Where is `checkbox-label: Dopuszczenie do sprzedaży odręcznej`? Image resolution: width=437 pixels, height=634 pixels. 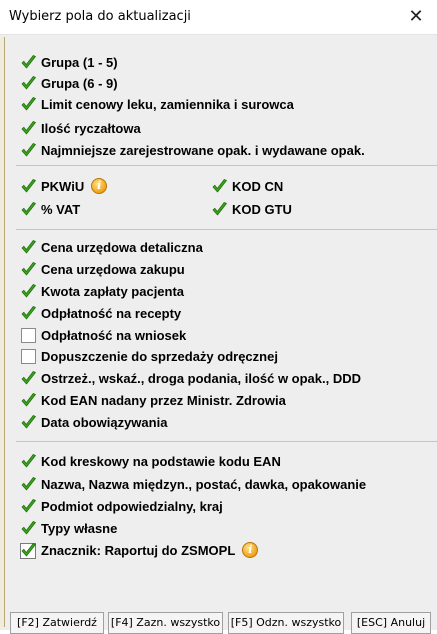
checkbox-label: Dopuszczenie do sprzedaży odręcznej is located at coordinates (159, 356).